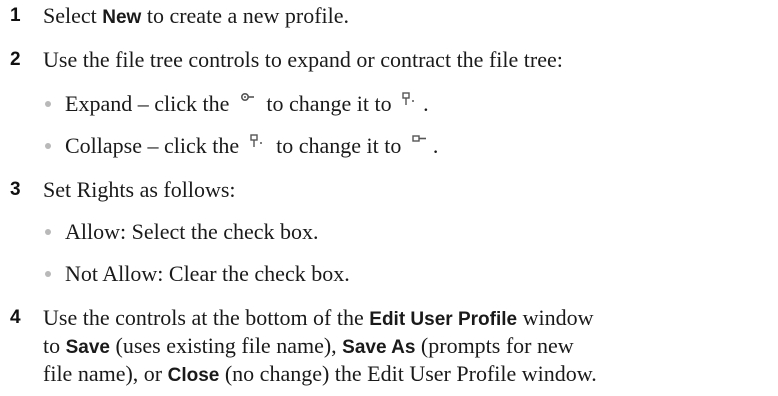 Image resolution: width=778 pixels, height=396 pixels. I want to click on keyword-edit-user-profile: Edit User Profile, so click(443, 319).